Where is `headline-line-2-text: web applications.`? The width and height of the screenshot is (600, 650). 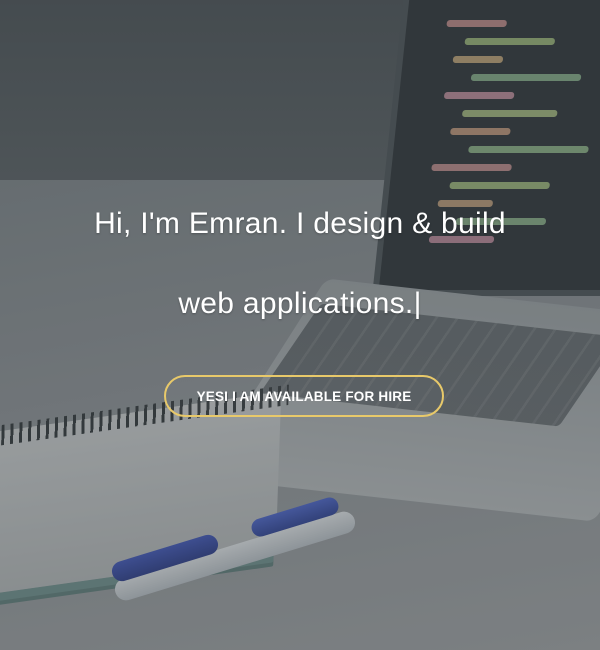
headline-line-2-text: web applications. is located at coordinates (296, 303).